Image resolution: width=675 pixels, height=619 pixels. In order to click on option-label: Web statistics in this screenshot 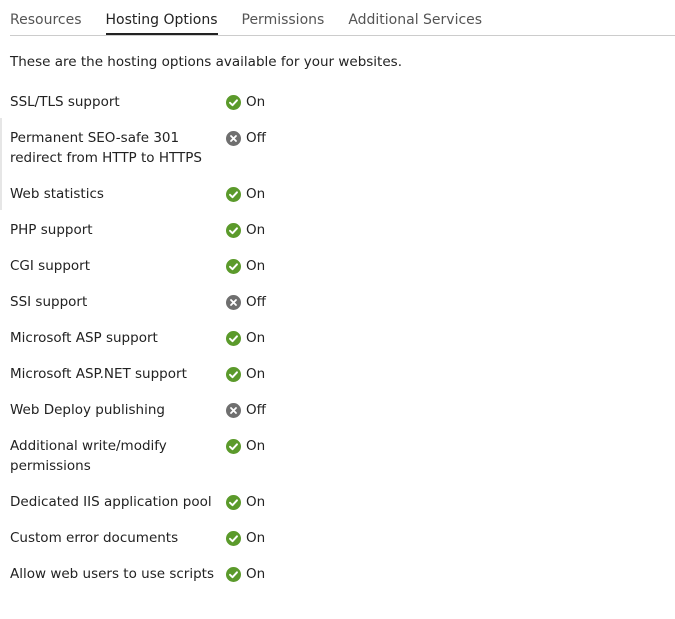, I will do `click(57, 194)`.